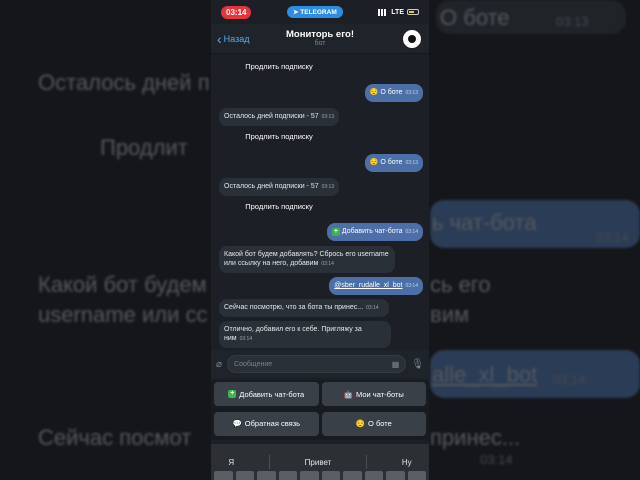  What do you see at coordinates (123, 314) in the screenshot?
I see `bg-question-line2: username или сс` at bounding box center [123, 314].